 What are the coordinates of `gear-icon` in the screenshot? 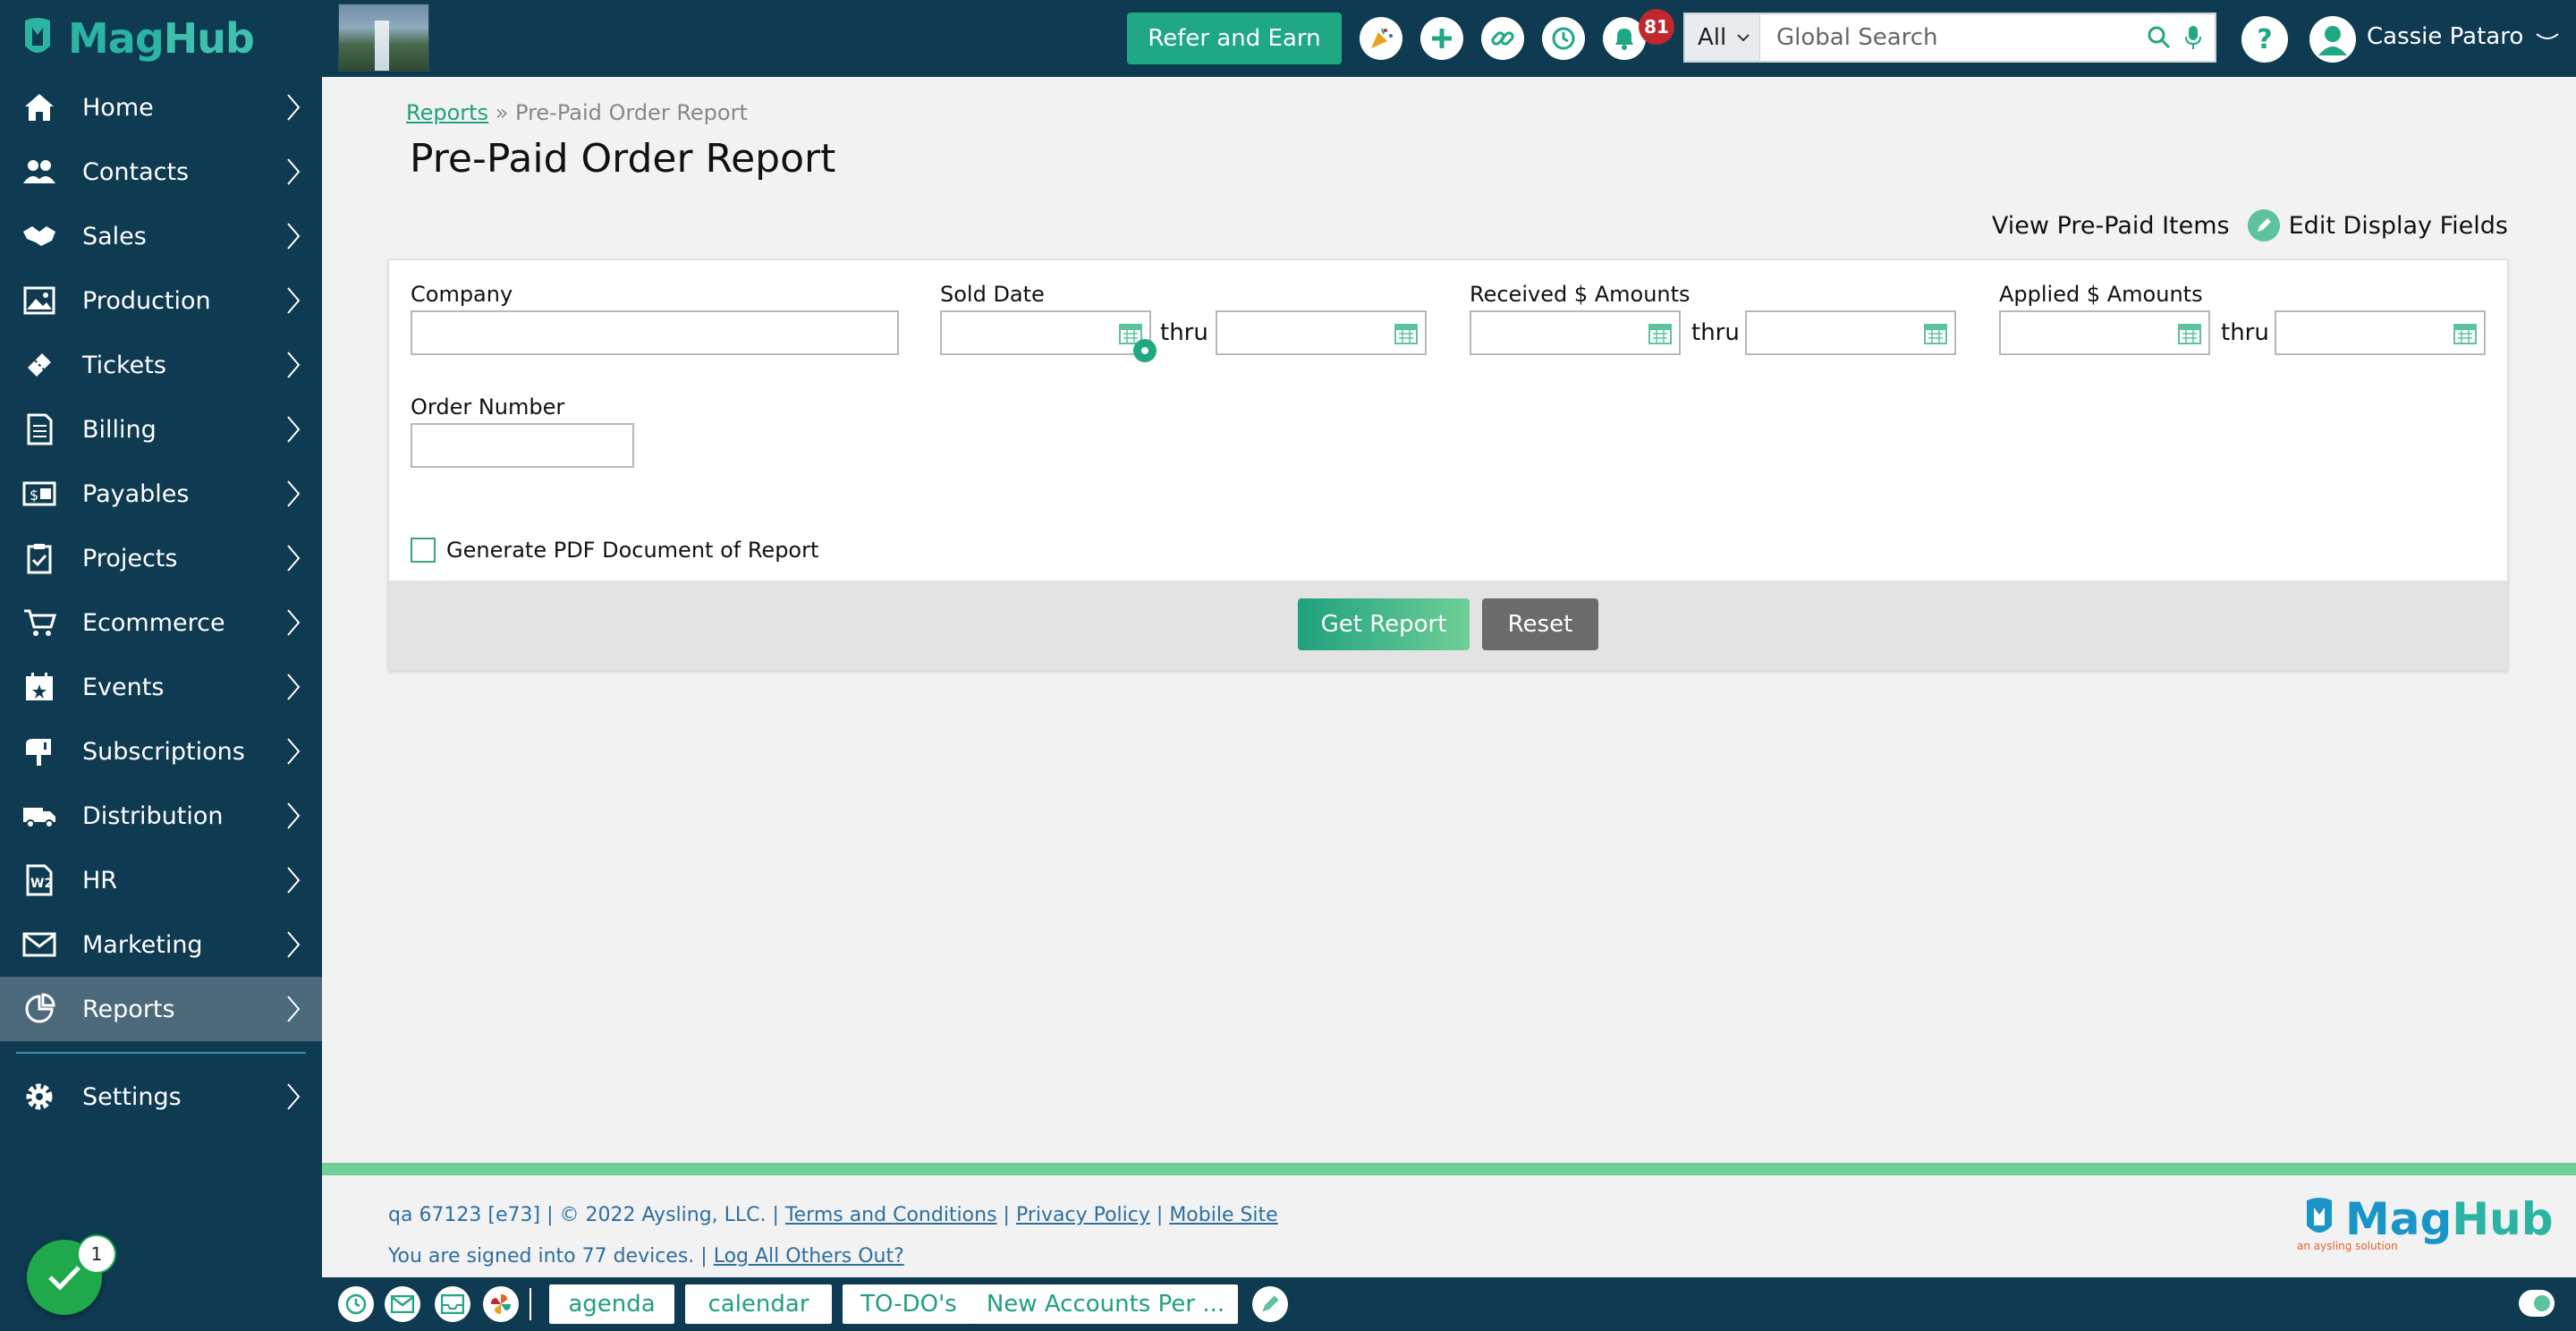 It's located at (39, 1097).